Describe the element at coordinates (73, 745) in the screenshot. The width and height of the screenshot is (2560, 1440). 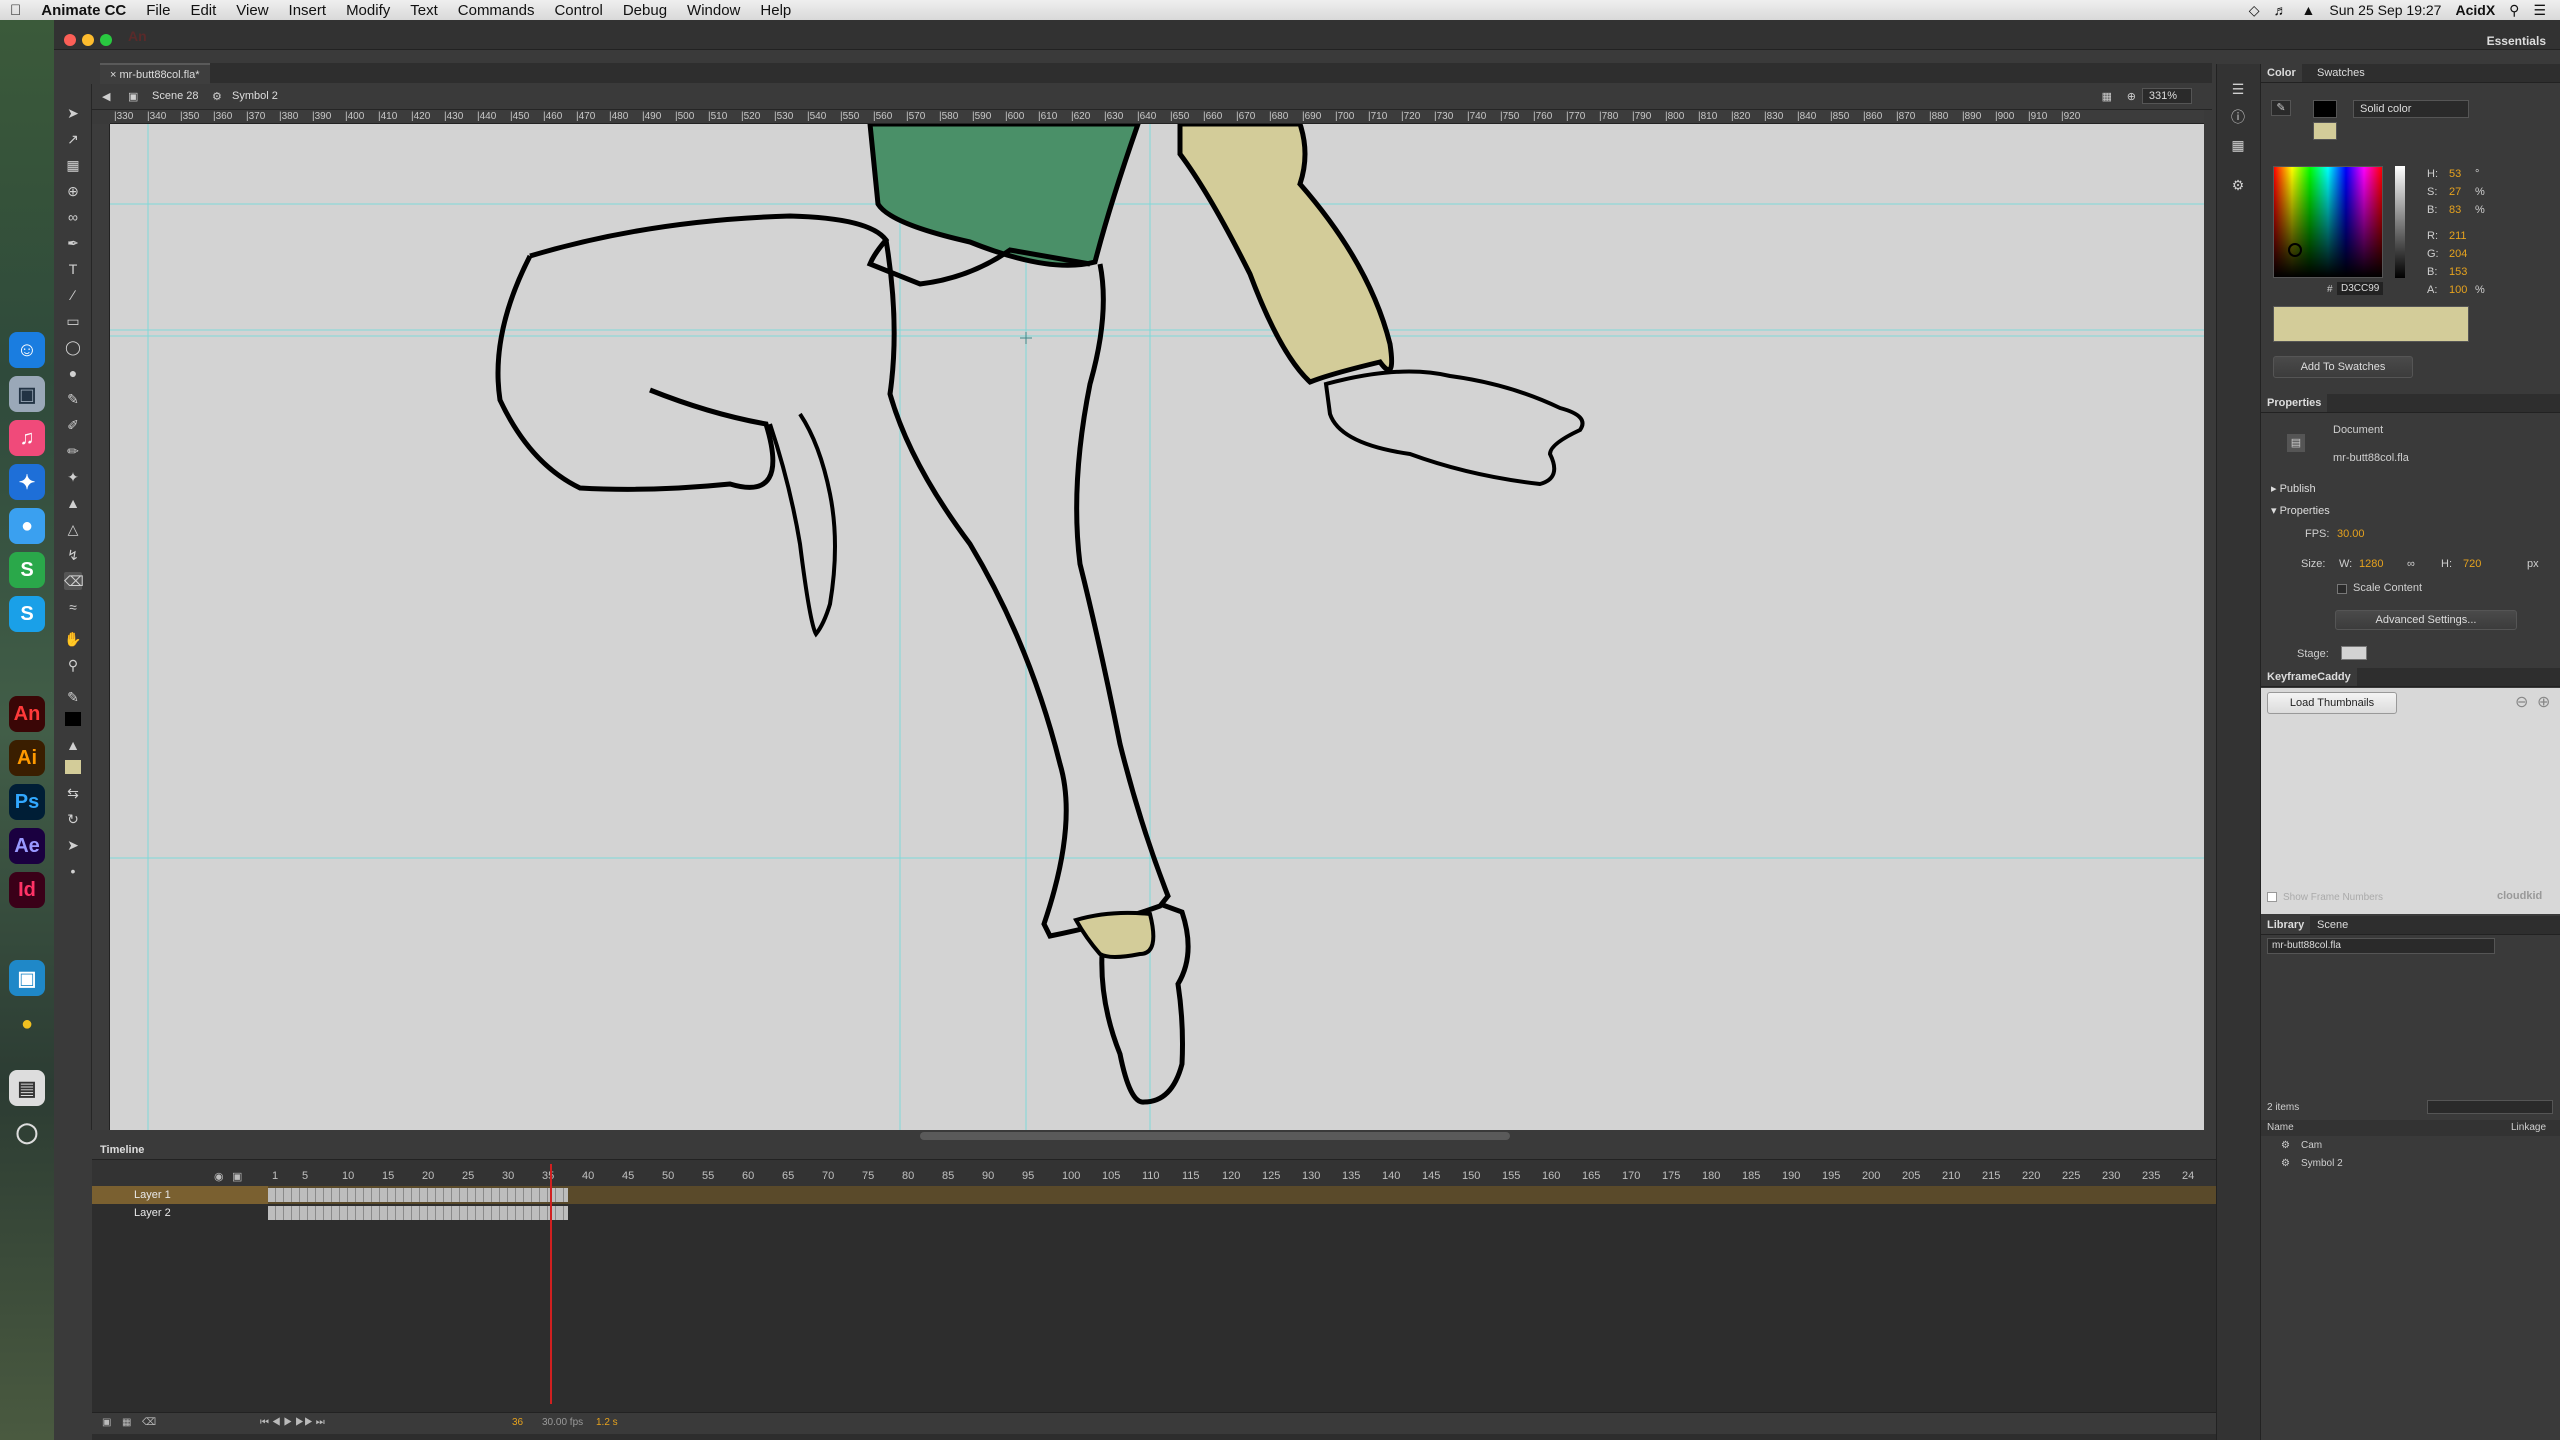
I see `fill-color-icon: ▲` at that location.